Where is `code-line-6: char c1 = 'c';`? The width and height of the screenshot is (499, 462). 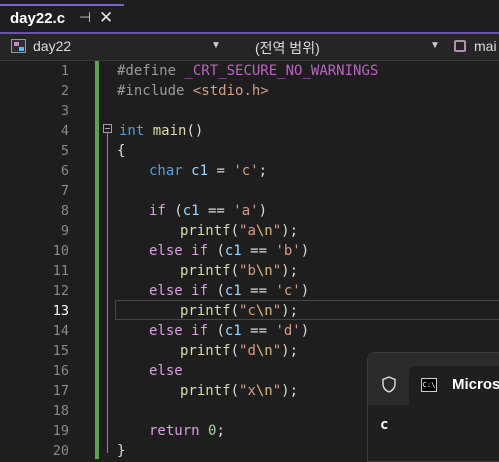
code-line-6: char c1 = 'c'; is located at coordinates (249, 171).